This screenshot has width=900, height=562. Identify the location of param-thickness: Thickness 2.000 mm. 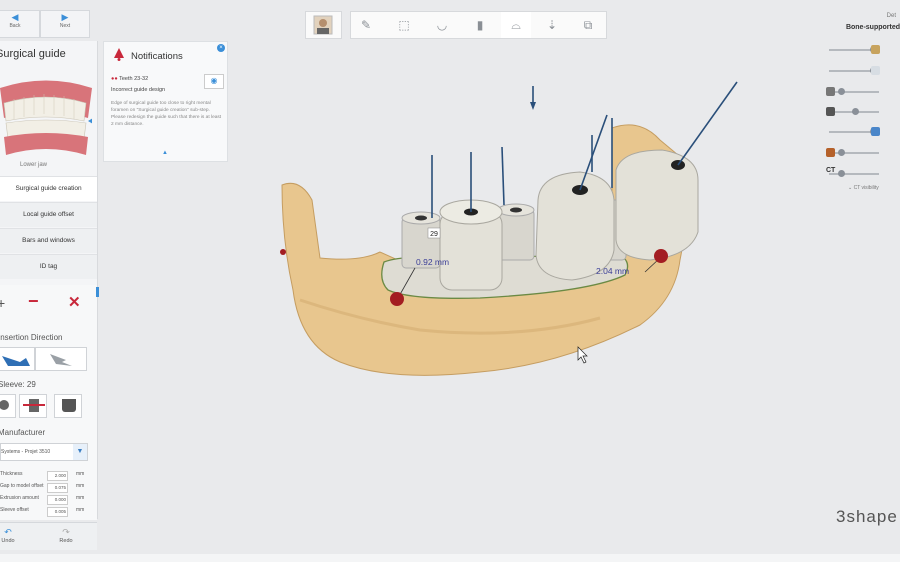
(45, 476).